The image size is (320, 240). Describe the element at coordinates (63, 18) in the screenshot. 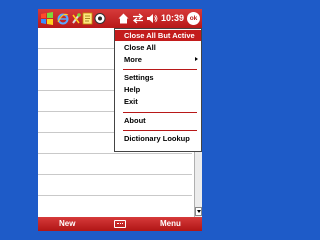

I see `internet-explorer-icon` at that location.